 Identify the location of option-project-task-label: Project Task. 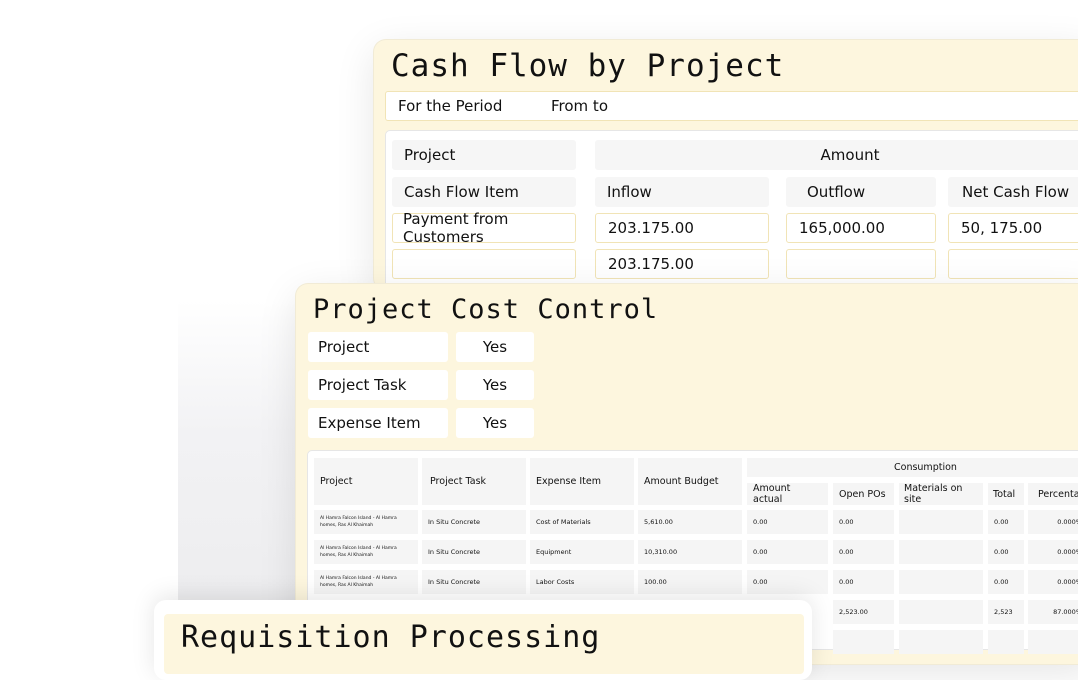
(378, 385).